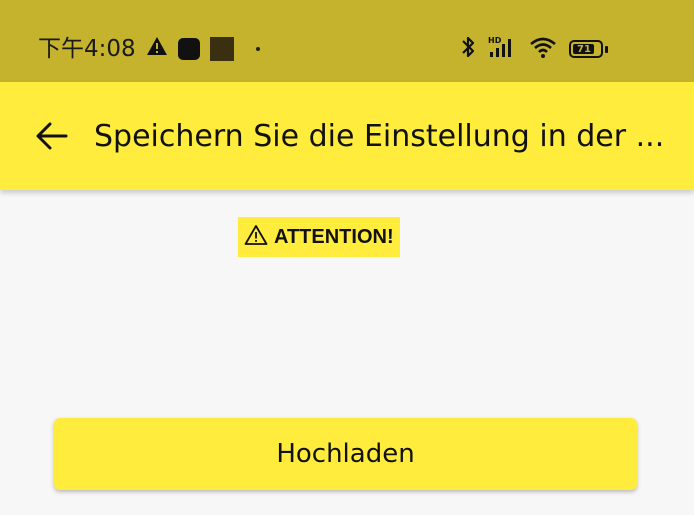 This screenshot has width=694, height=515. Describe the element at coordinates (334, 236) in the screenshot. I see `attention-label: ATTENTION!` at that location.